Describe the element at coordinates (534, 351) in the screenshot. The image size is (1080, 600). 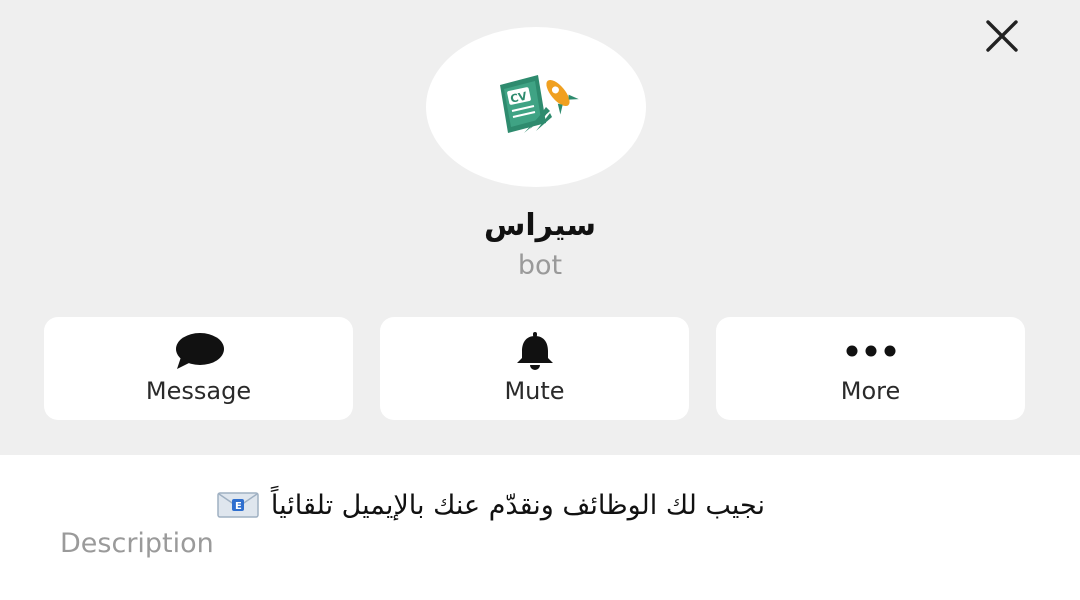
I see `bell-icon` at that location.